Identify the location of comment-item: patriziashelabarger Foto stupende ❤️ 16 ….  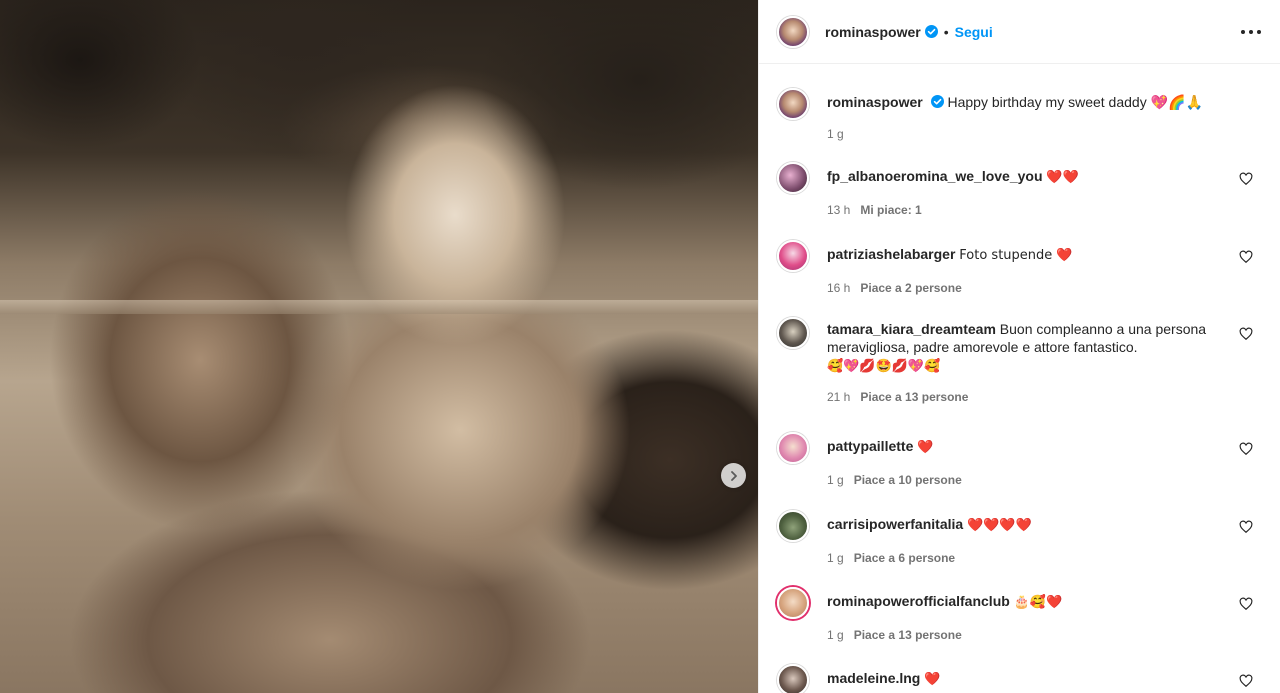
(1020, 268).